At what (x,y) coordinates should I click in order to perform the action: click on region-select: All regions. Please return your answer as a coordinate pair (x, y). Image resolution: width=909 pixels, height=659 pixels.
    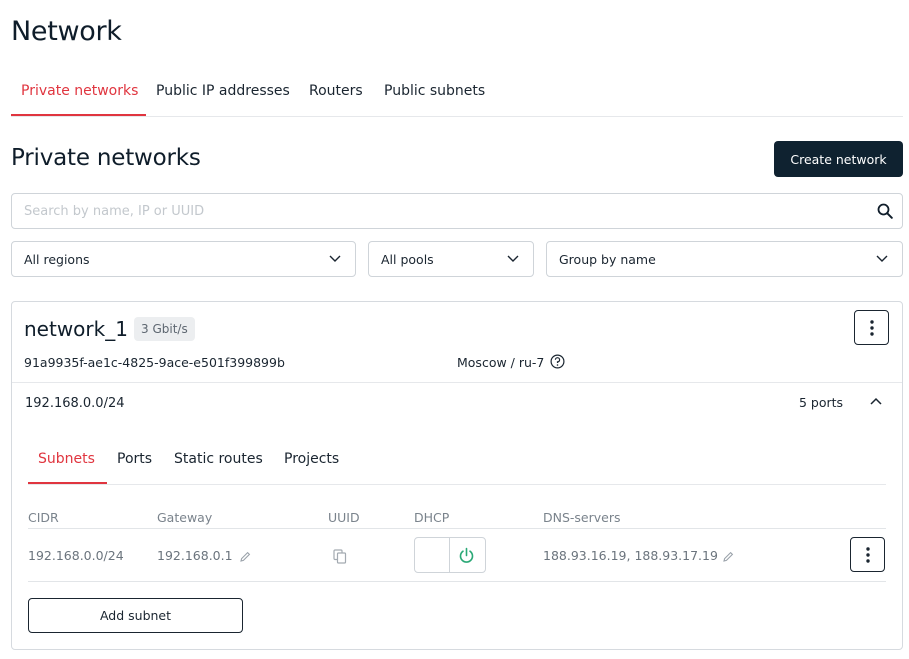
    Looking at the image, I should click on (183, 259).